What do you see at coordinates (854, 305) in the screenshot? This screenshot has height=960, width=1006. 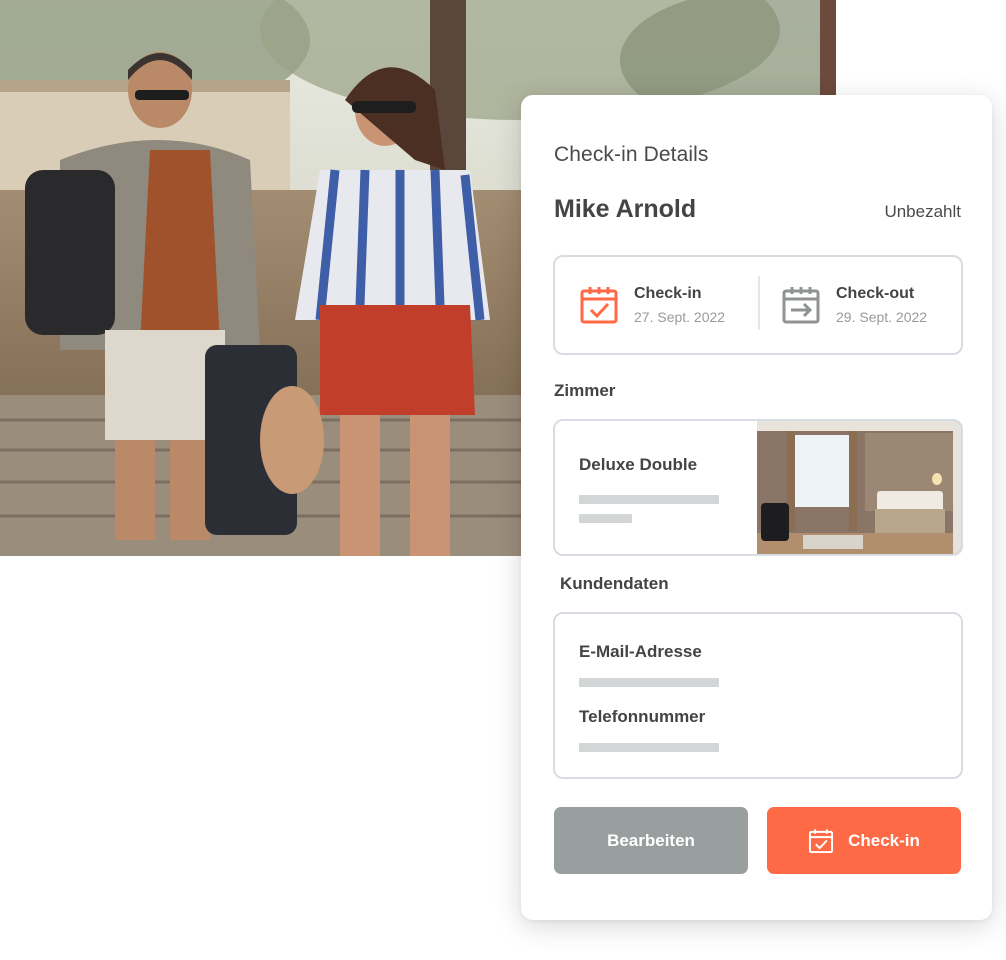 I see `checkout-date: Check-out 29. Sept. 2022` at bounding box center [854, 305].